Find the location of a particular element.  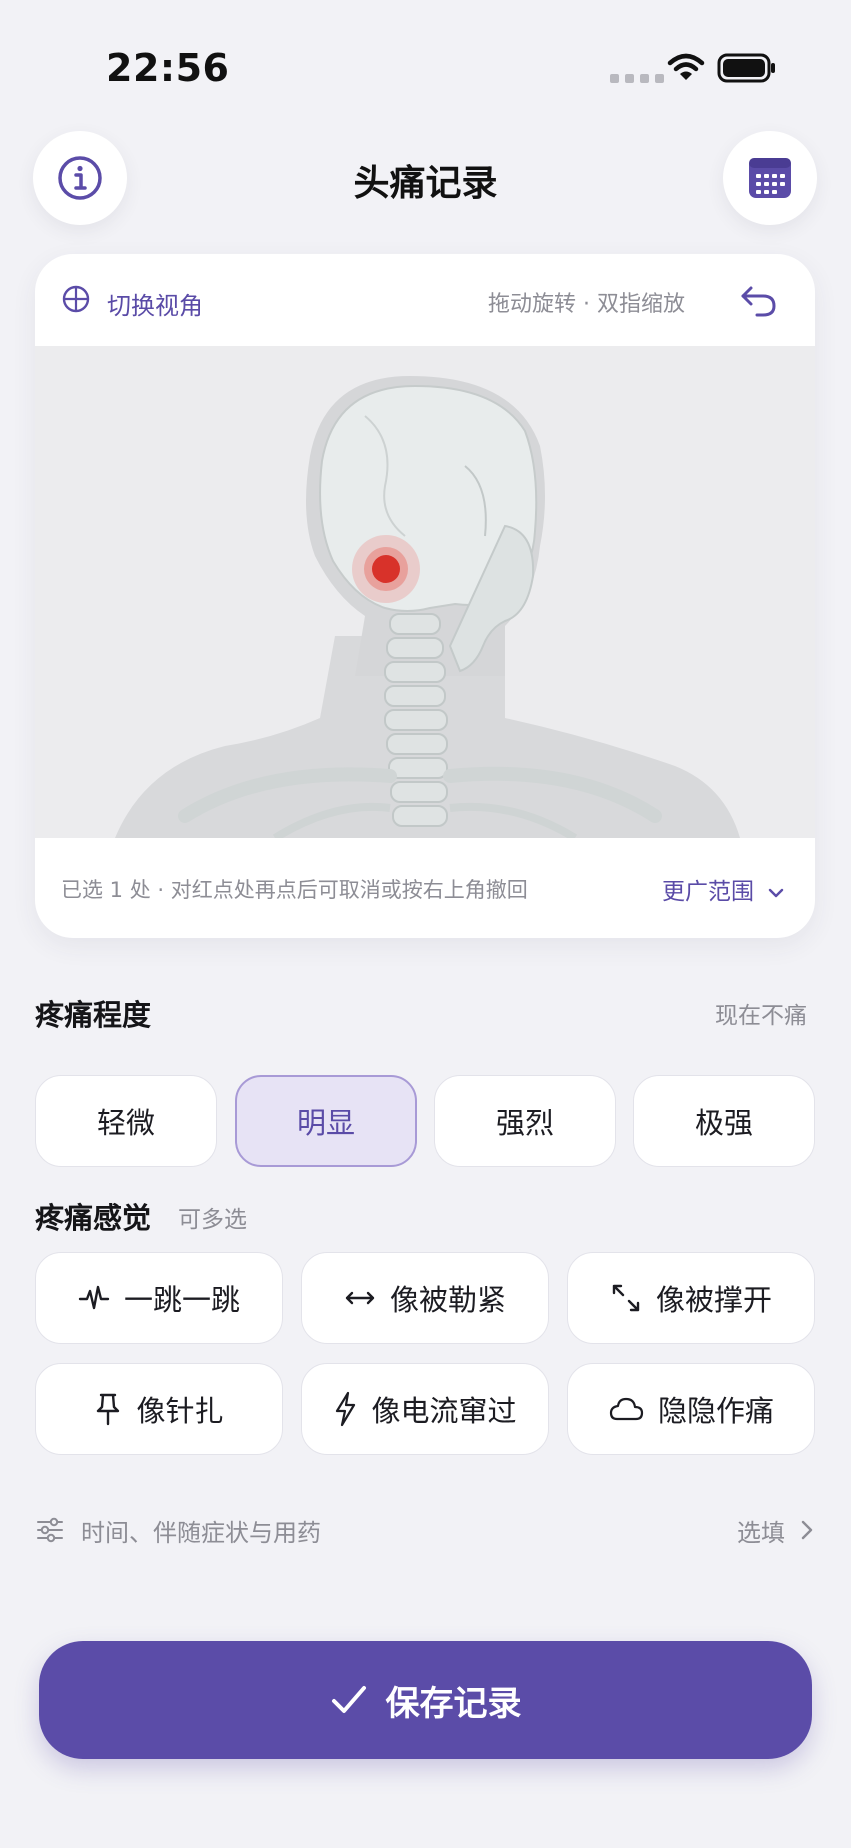

undo-icon is located at coordinates (759, 301).